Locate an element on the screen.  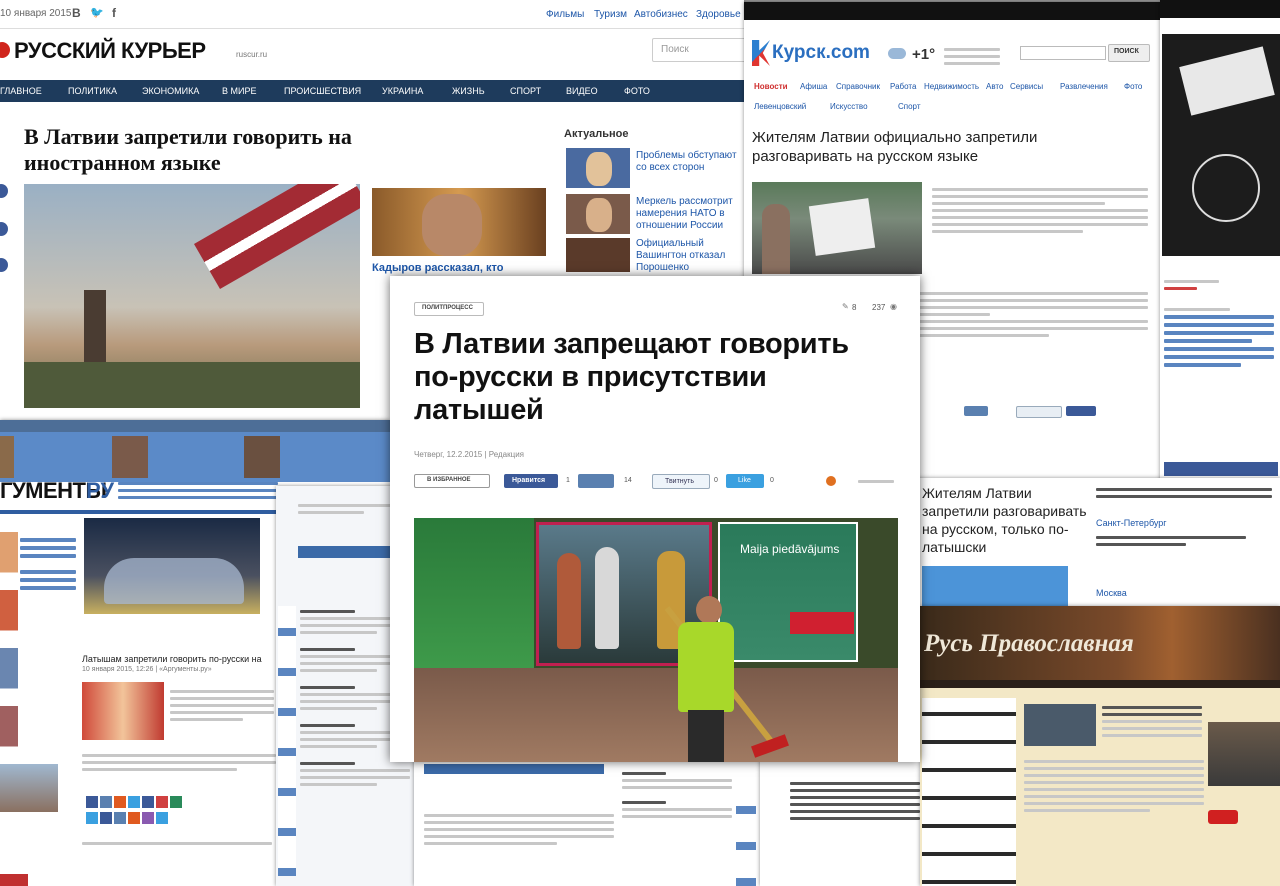
comment-icon: ✎ is located at coordinates (845, 306).